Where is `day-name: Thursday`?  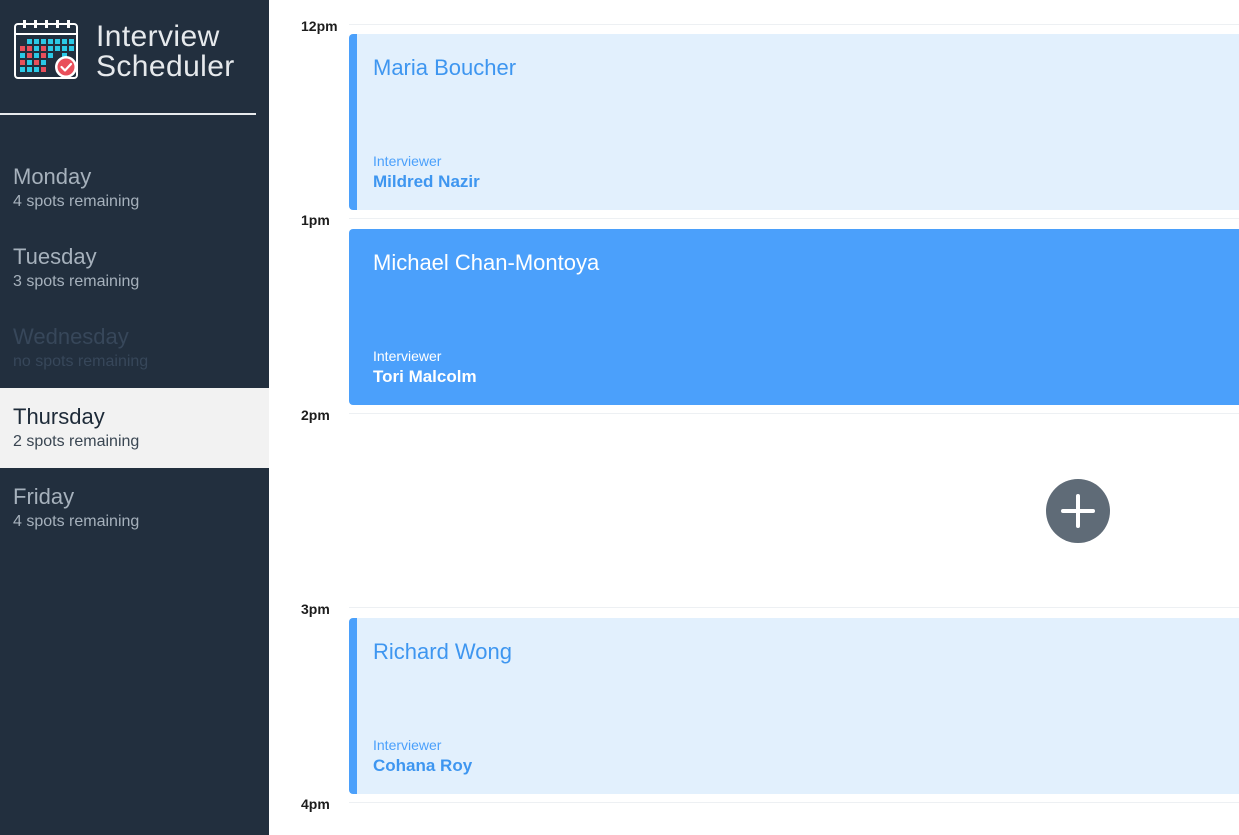
day-name: Thursday is located at coordinates (59, 416).